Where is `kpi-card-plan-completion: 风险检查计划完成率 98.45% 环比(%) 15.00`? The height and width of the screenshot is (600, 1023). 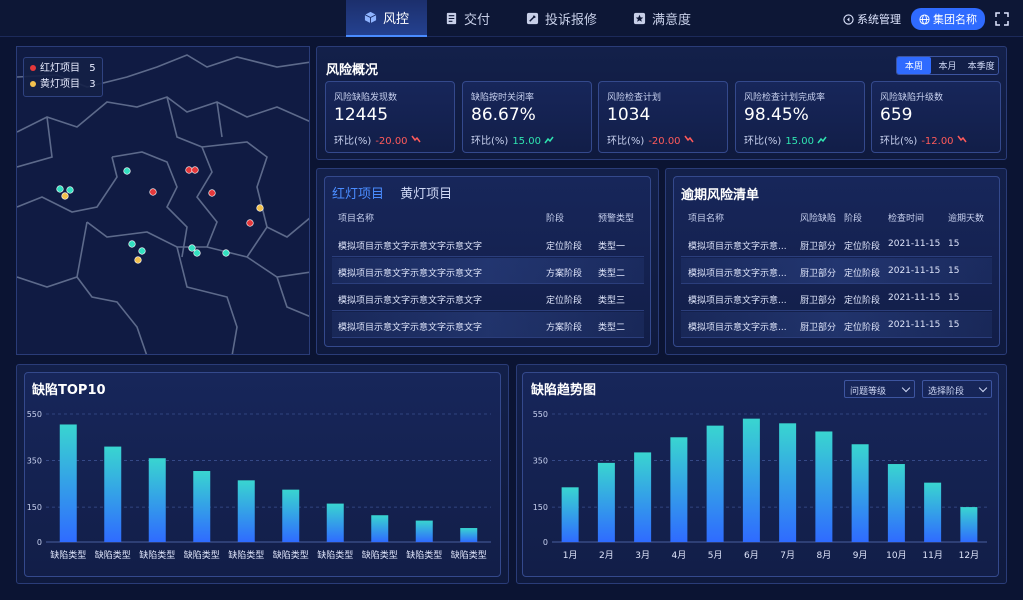
kpi-card-plan-completion: 风险检查计划完成率 98.45% 环比(%) 15.00 is located at coordinates (800, 117).